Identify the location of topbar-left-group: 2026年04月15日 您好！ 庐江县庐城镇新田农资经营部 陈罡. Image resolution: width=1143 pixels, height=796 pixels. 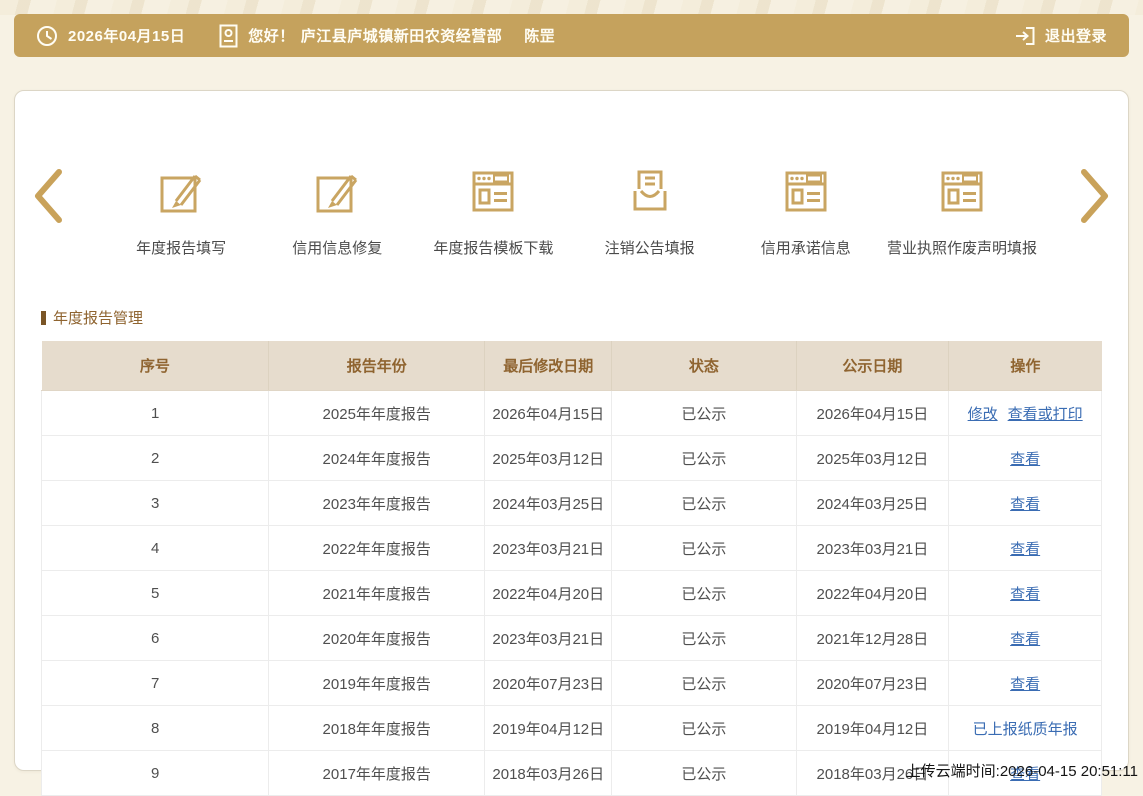
(295, 36).